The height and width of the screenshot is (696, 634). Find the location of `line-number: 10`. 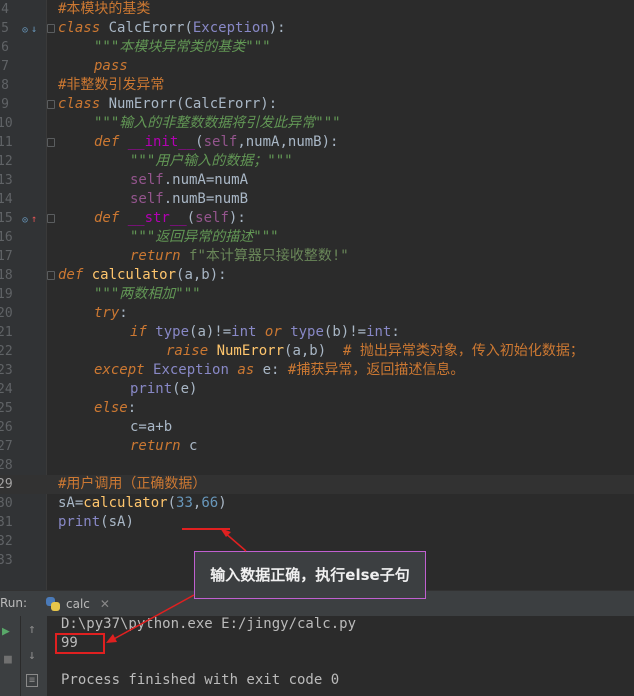

line-number: 10 is located at coordinates (6, 123).